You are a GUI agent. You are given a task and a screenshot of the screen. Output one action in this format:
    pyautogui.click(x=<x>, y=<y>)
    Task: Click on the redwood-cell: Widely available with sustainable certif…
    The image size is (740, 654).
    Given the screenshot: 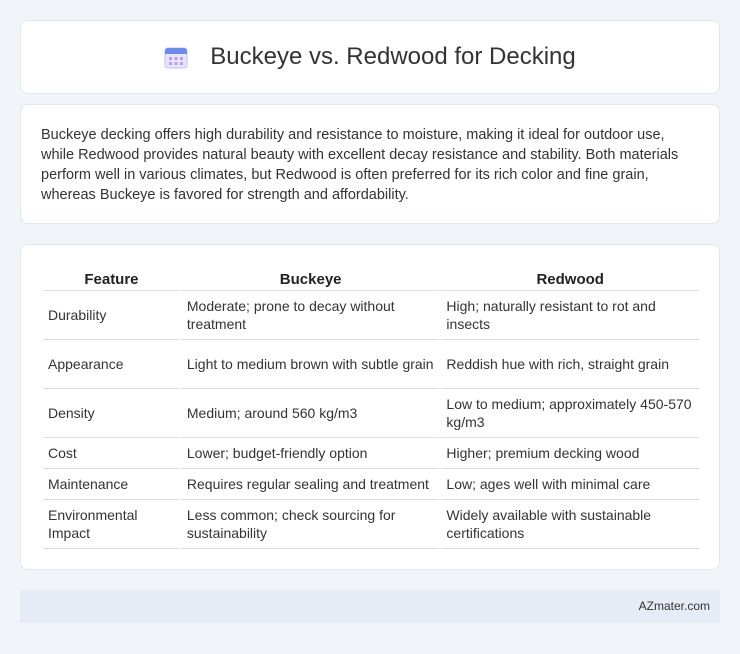 What is the action you would take?
    pyautogui.click(x=570, y=524)
    